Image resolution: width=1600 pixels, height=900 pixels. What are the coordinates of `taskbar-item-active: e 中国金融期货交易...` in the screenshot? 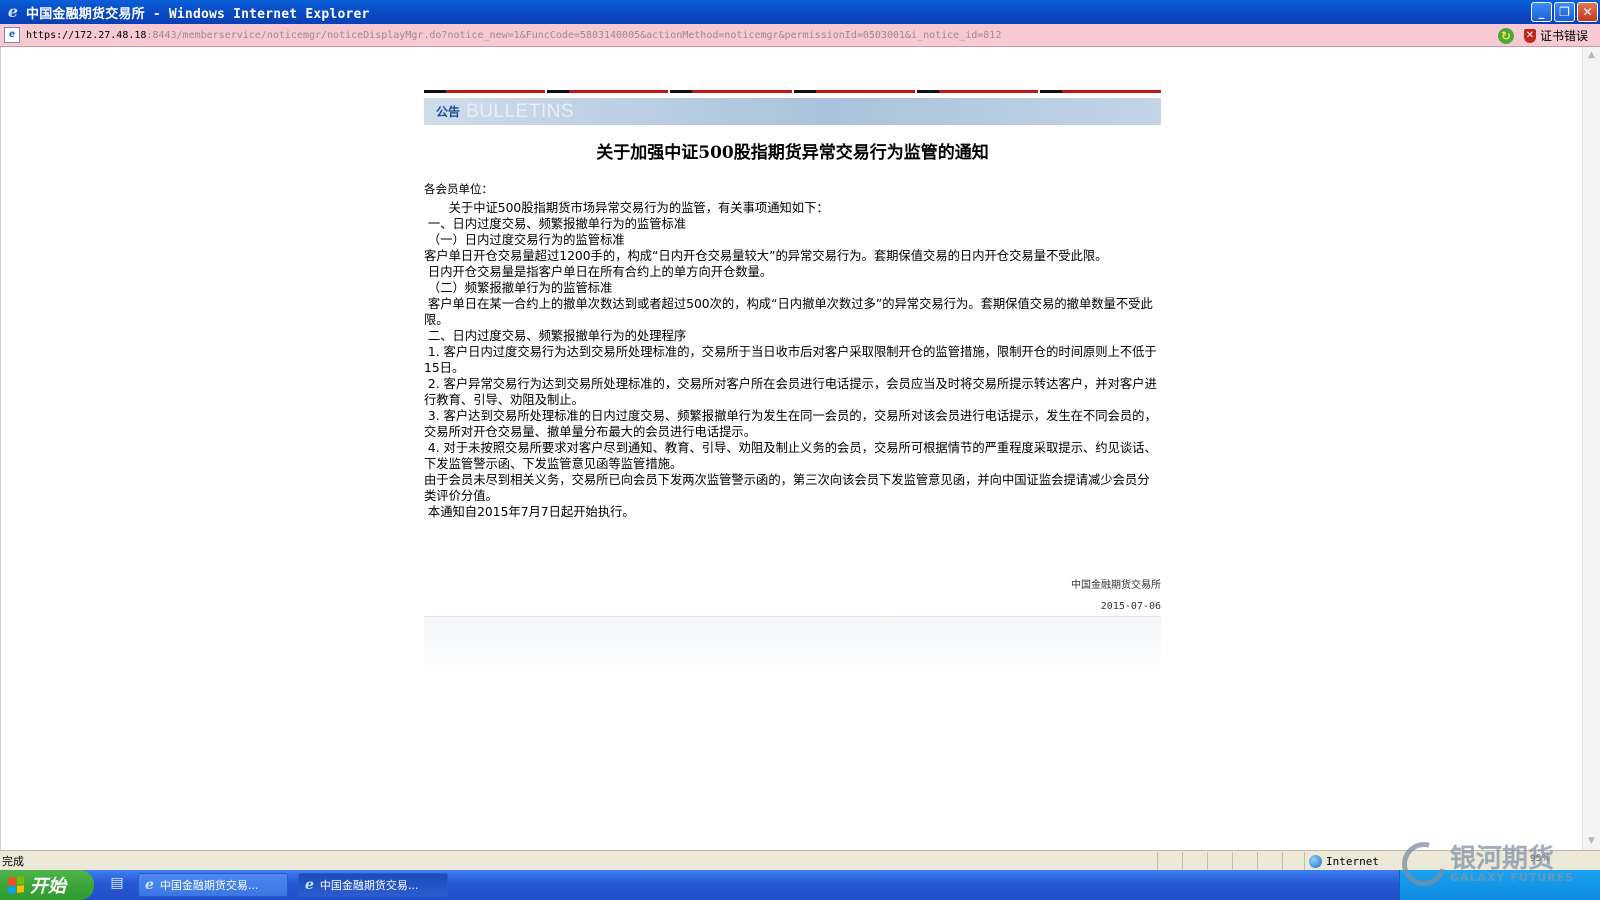 It's located at (373, 885).